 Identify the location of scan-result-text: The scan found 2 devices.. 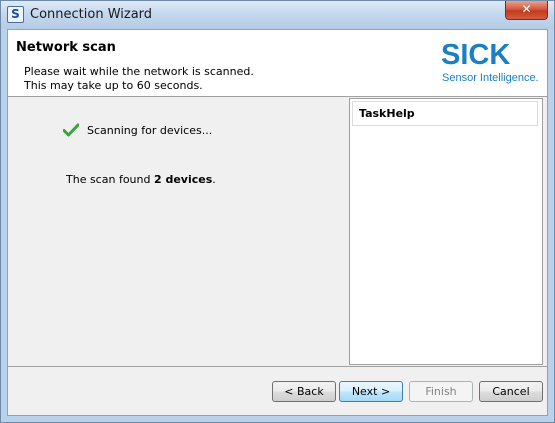
(141, 179).